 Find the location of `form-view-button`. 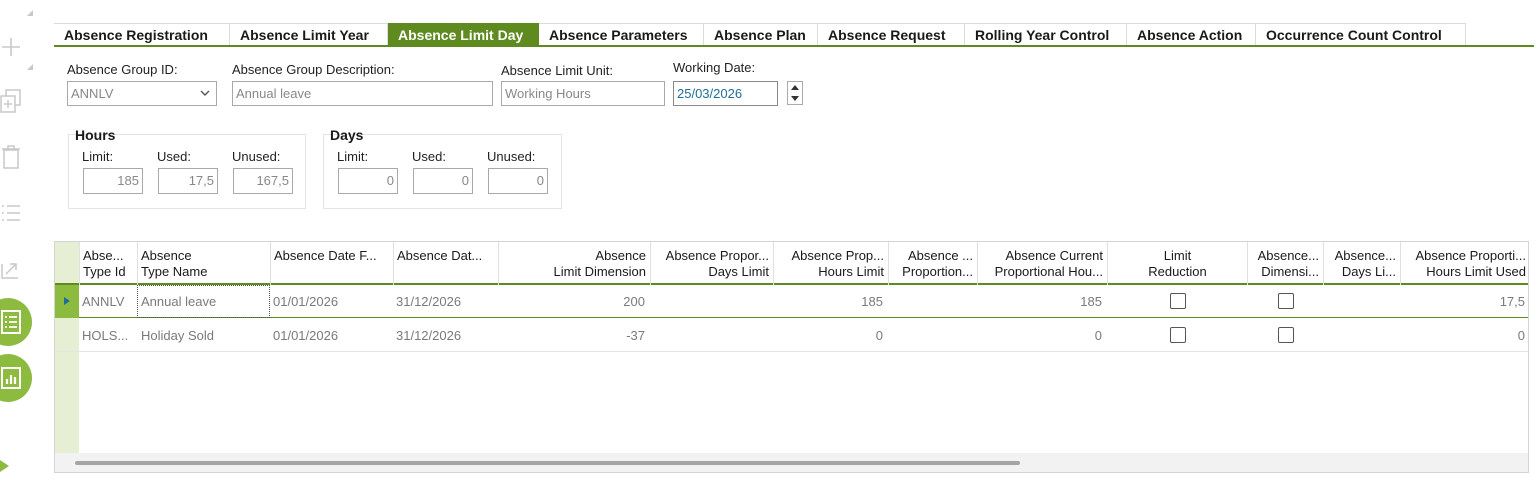

form-view-button is located at coordinates (16, 322).